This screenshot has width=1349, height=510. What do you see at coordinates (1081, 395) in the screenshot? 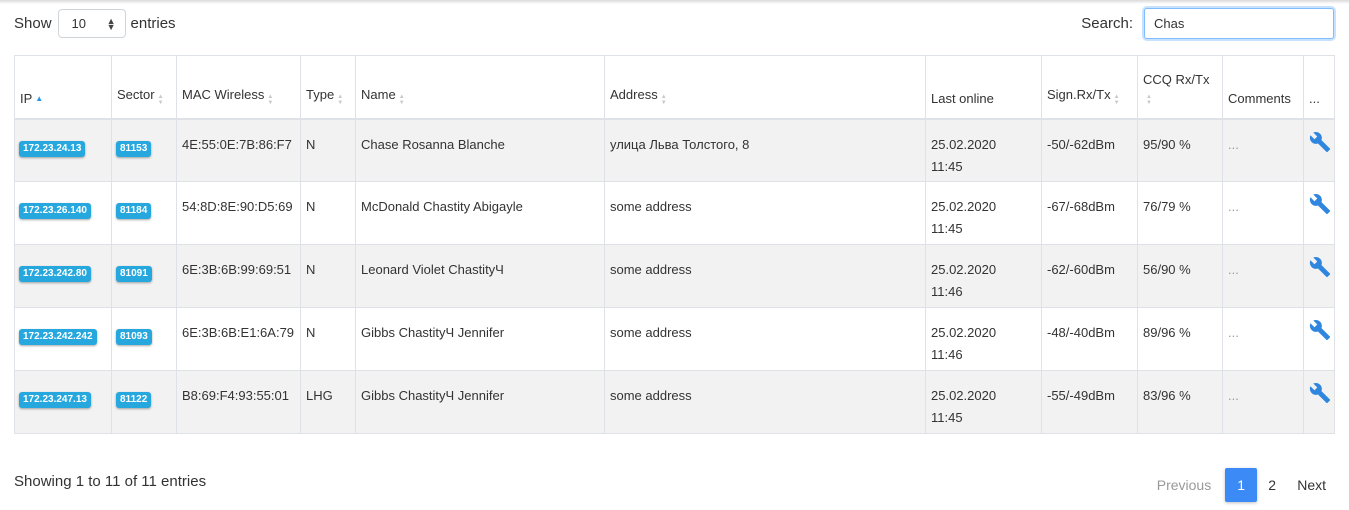
I see `signal-value: -55/-49dBm` at bounding box center [1081, 395].